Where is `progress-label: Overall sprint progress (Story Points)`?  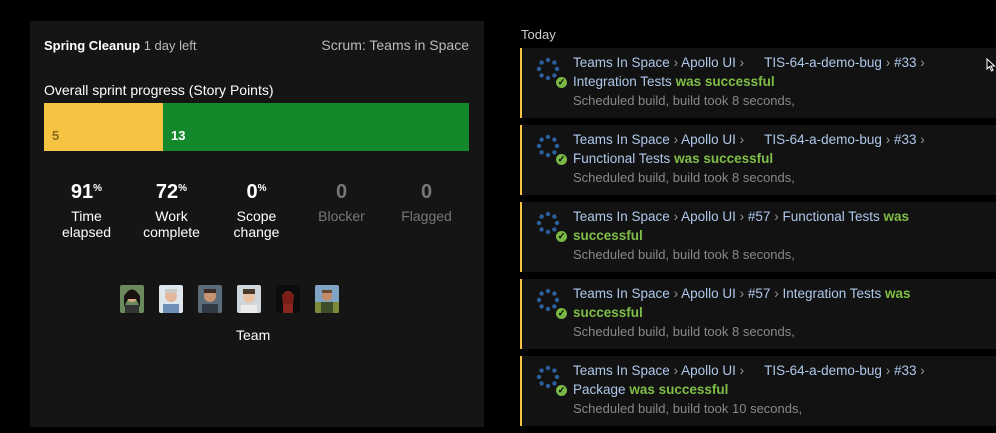
progress-label: Overall sprint progress (Story Points) is located at coordinates (159, 90).